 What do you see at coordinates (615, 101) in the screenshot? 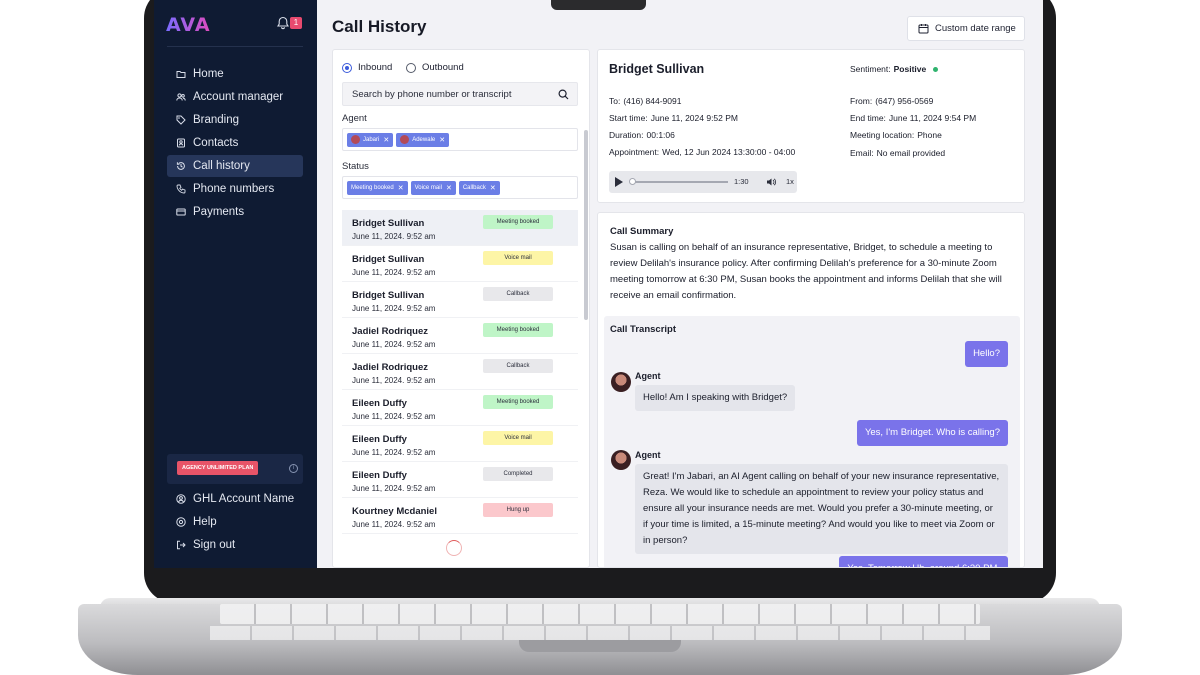
I see `meta-label: To:` at bounding box center [615, 101].